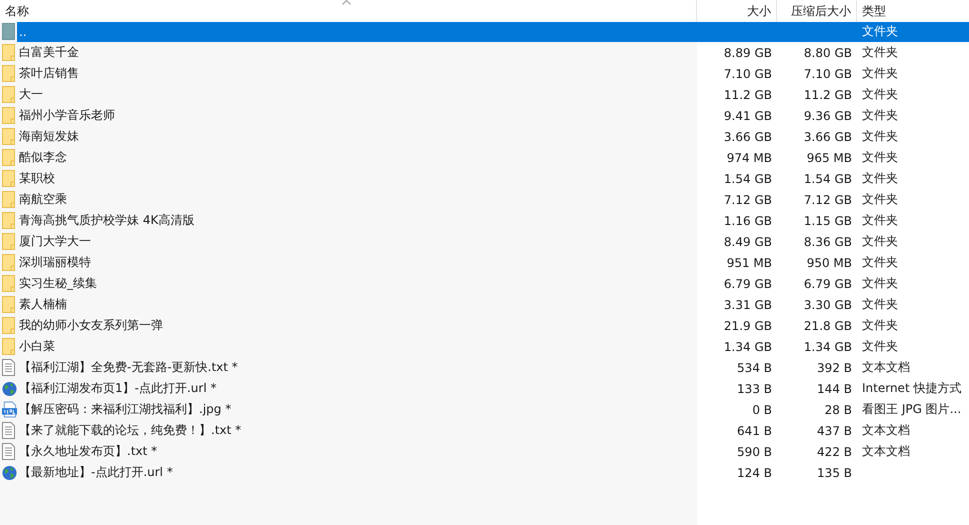 The width and height of the screenshot is (969, 525). I want to click on file-name: 深圳瑞丽模特, so click(55, 262).